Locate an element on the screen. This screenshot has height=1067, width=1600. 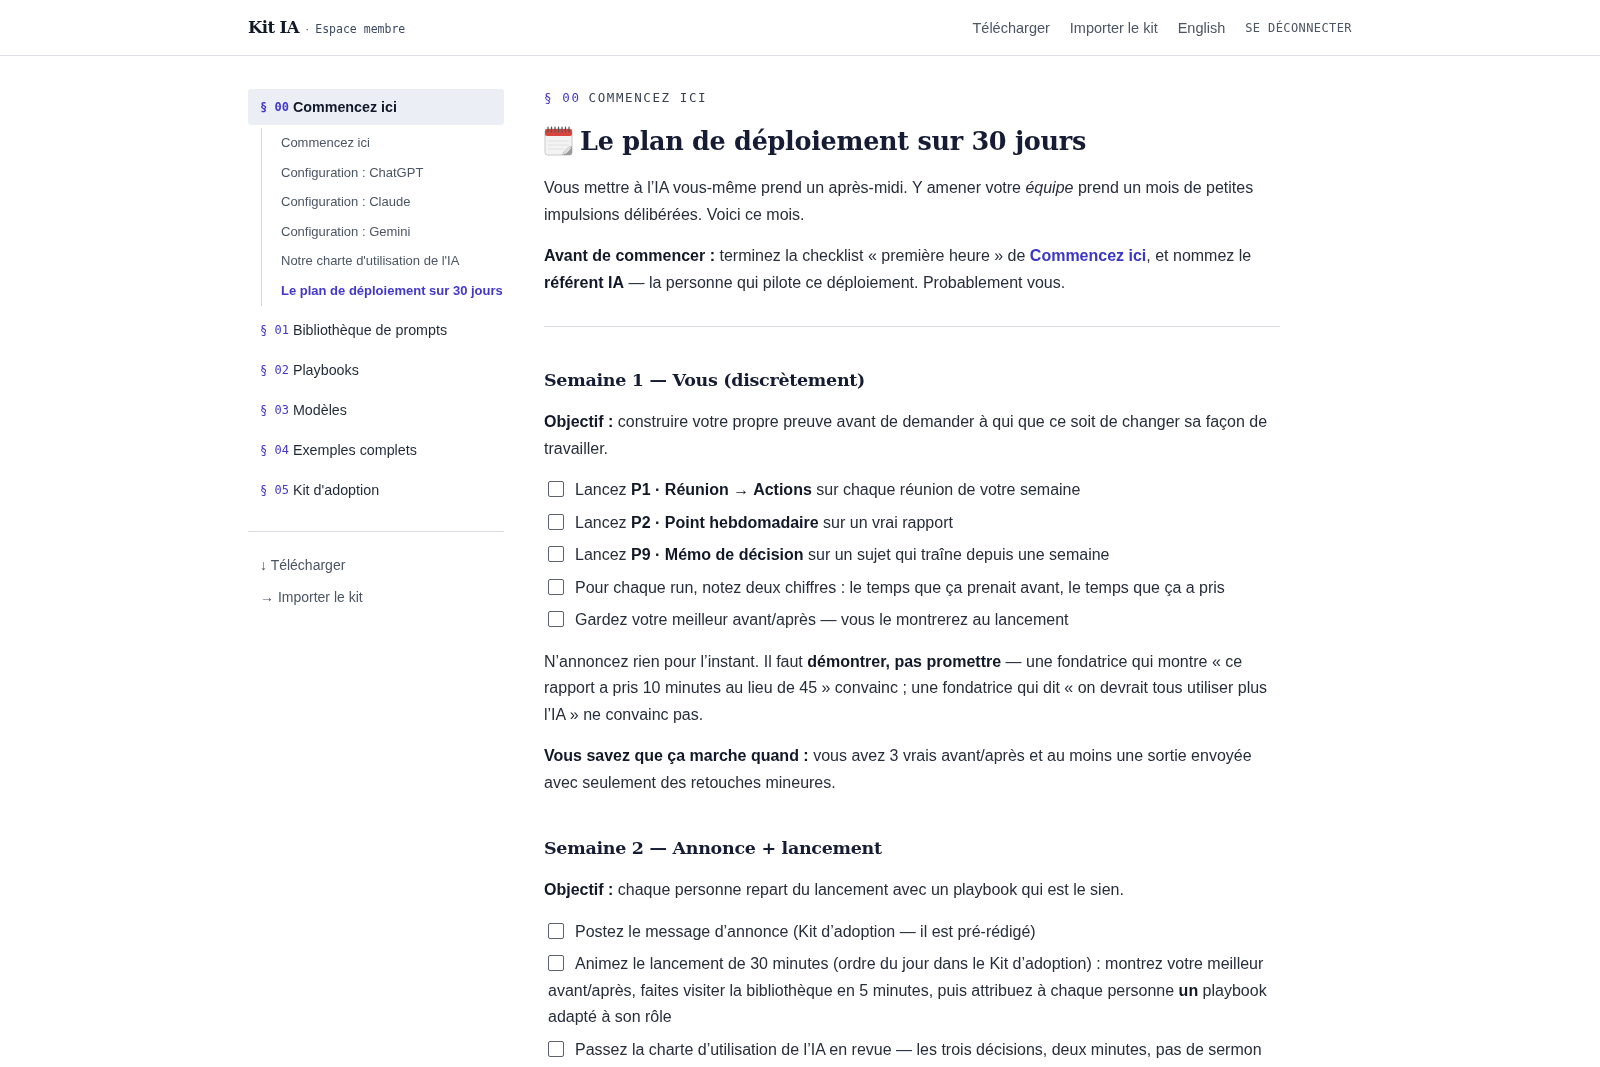
sidebar-section: § 05 Kit d'adoption is located at coordinates (376, 489).